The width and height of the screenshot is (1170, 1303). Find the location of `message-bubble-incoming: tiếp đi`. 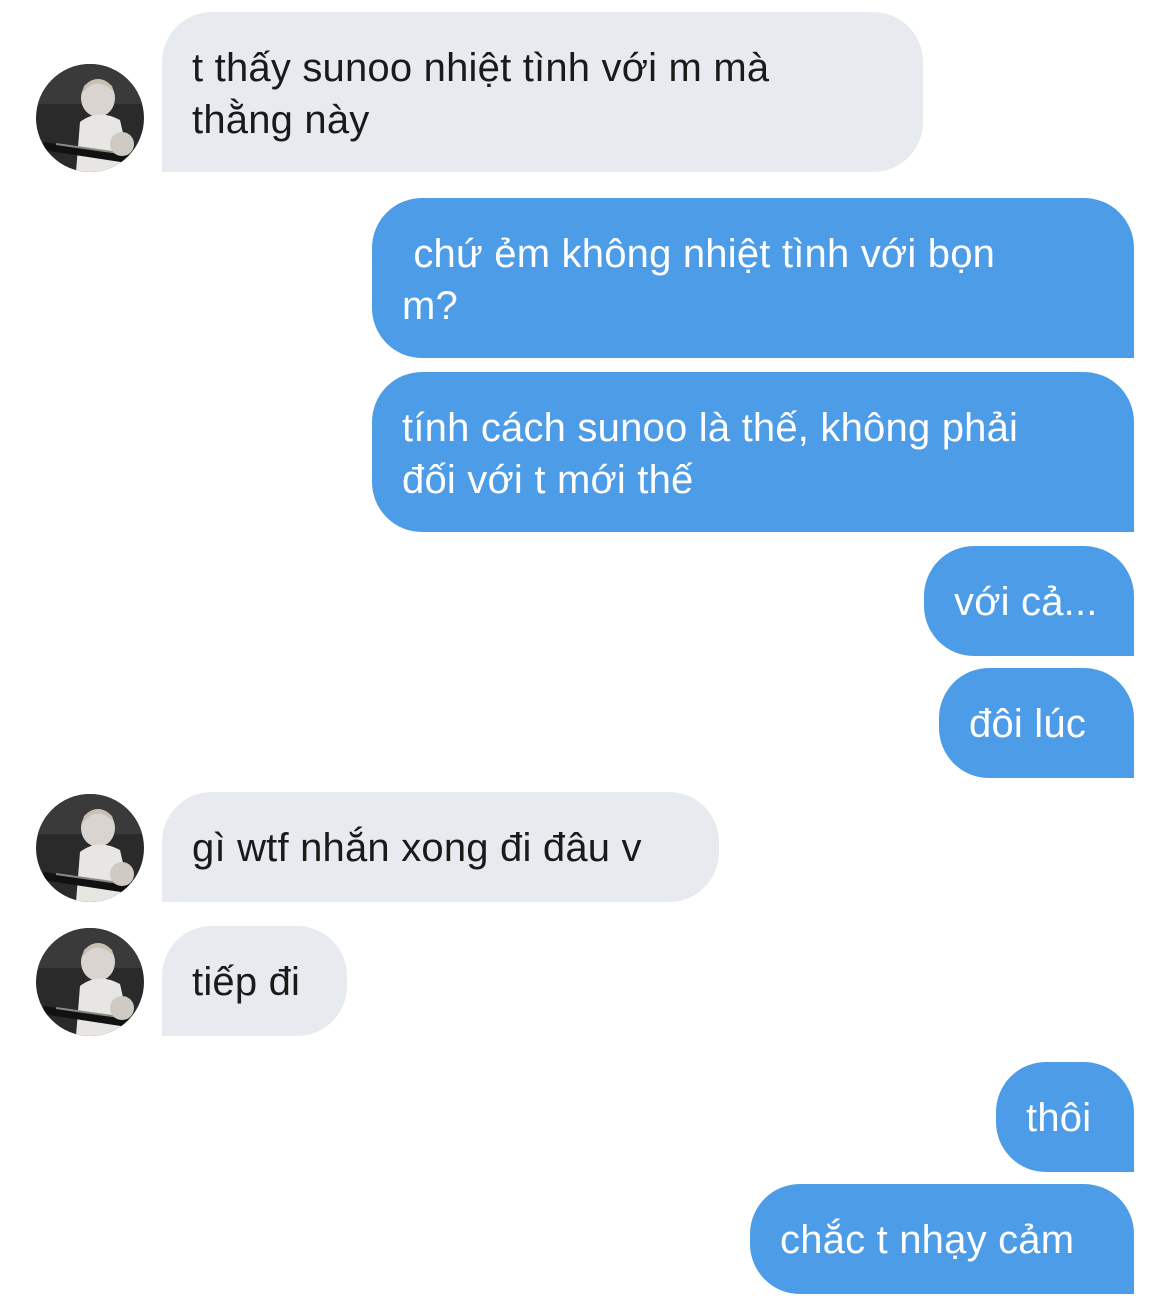

message-bubble-incoming: tiếp đi is located at coordinates (254, 981).